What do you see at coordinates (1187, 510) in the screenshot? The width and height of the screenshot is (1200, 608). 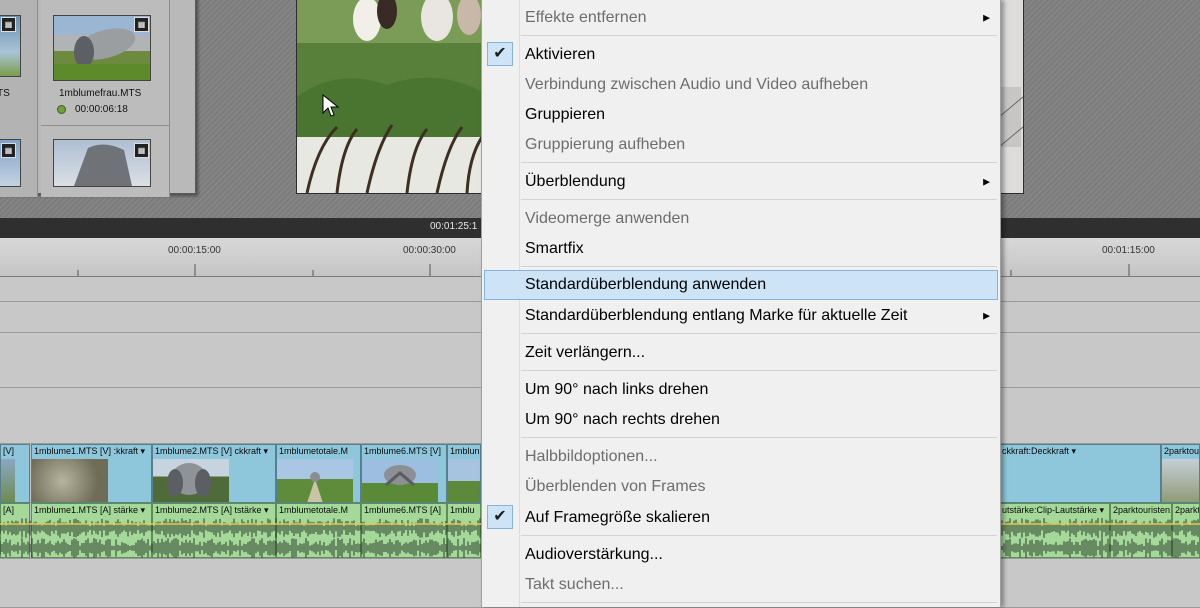 I see `clip-label: 2parktour` at bounding box center [1187, 510].